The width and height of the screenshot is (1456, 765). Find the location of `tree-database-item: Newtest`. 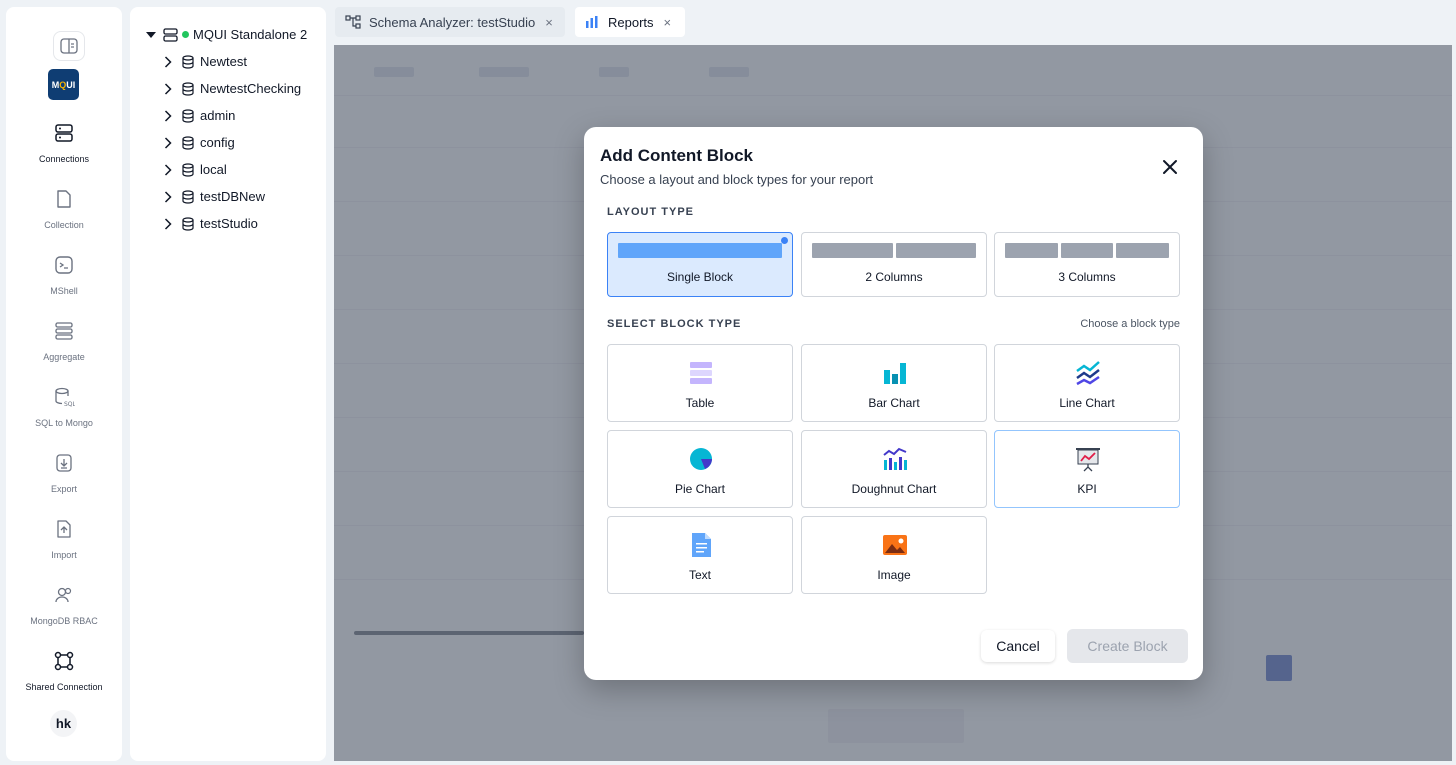

tree-database-item: Newtest is located at coordinates (205, 61).